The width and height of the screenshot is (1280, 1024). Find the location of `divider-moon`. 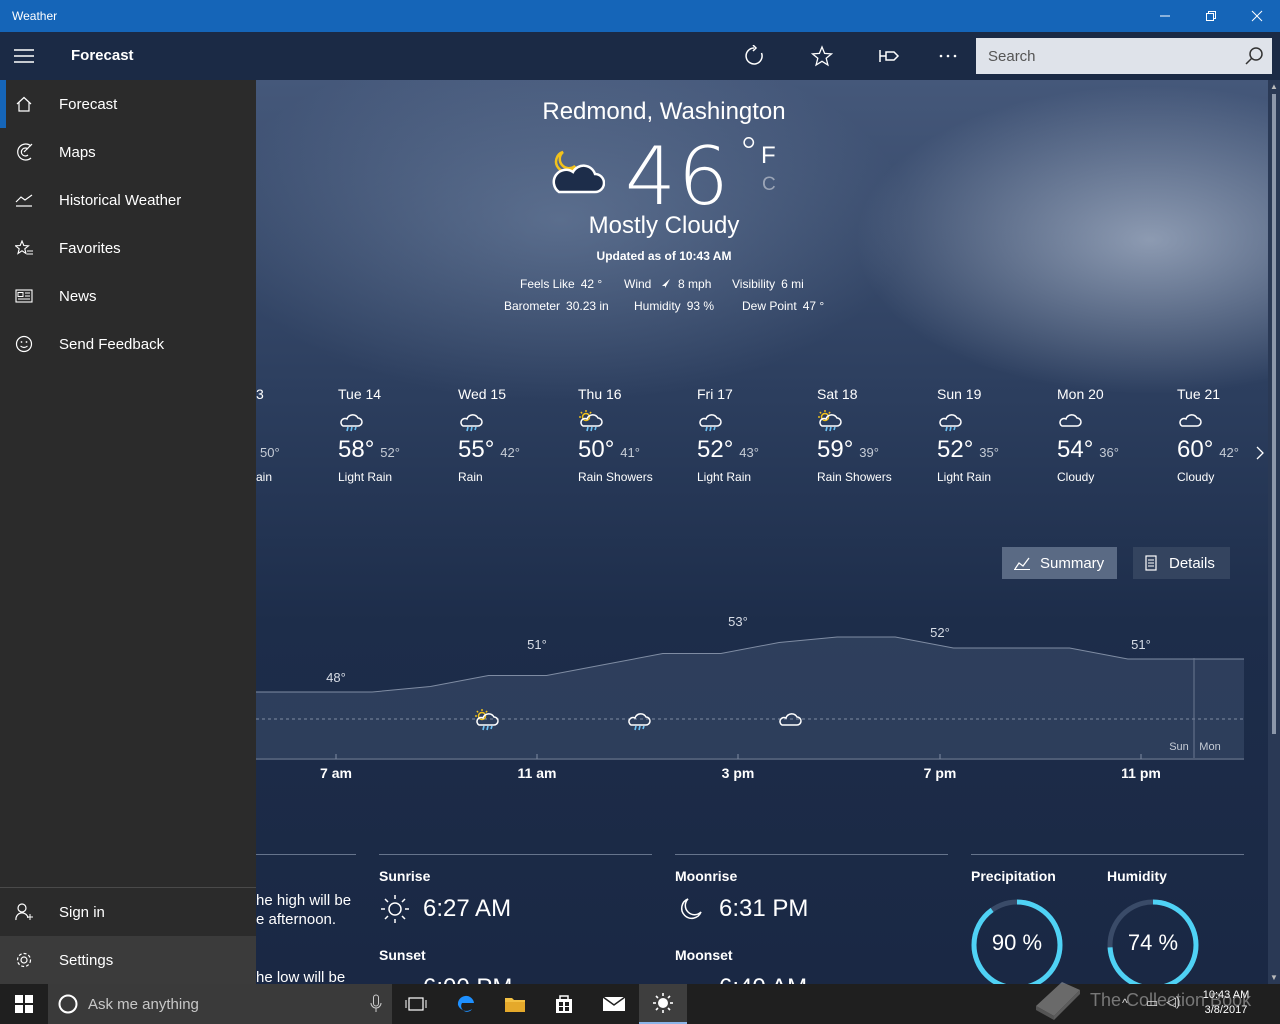

divider-moon is located at coordinates (811, 854).